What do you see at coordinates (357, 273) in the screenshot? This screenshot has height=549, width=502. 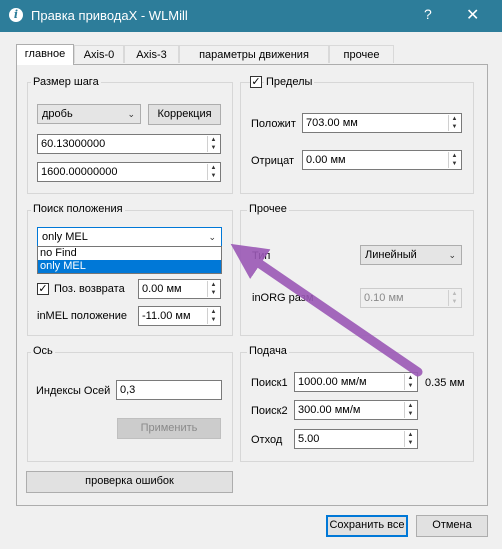 I see `other-group` at bounding box center [357, 273].